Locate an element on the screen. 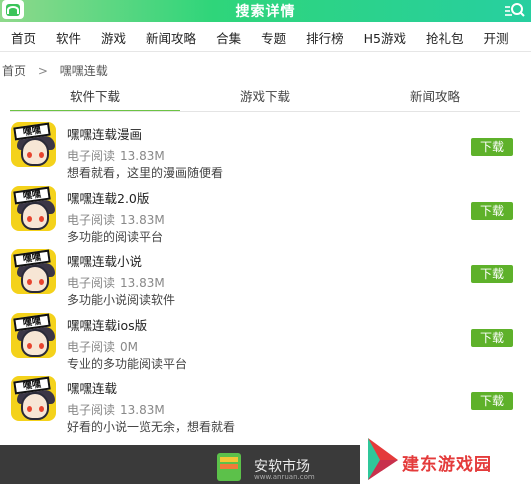 This screenshot has width=531, height=484. nav-item-home: 首页 is located at coordinates (23, 37).